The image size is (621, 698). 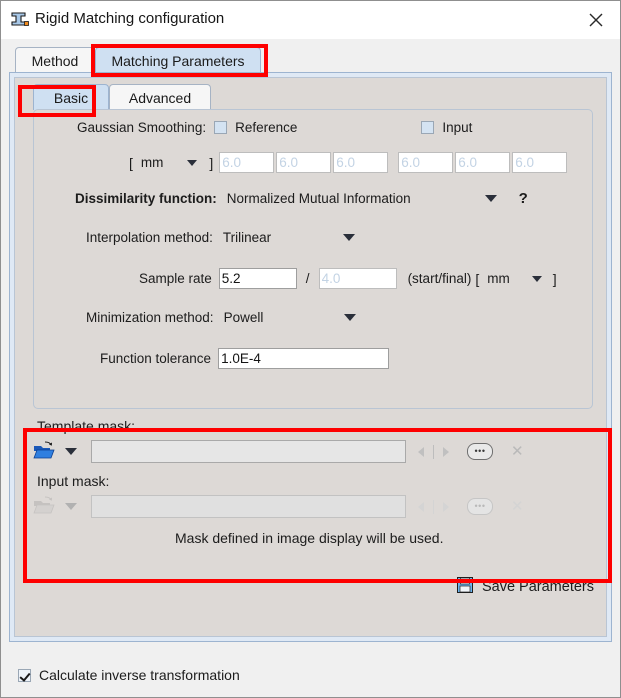 I want to click on sample-rate-suffix: (start/final), so click(x=439, y=278).